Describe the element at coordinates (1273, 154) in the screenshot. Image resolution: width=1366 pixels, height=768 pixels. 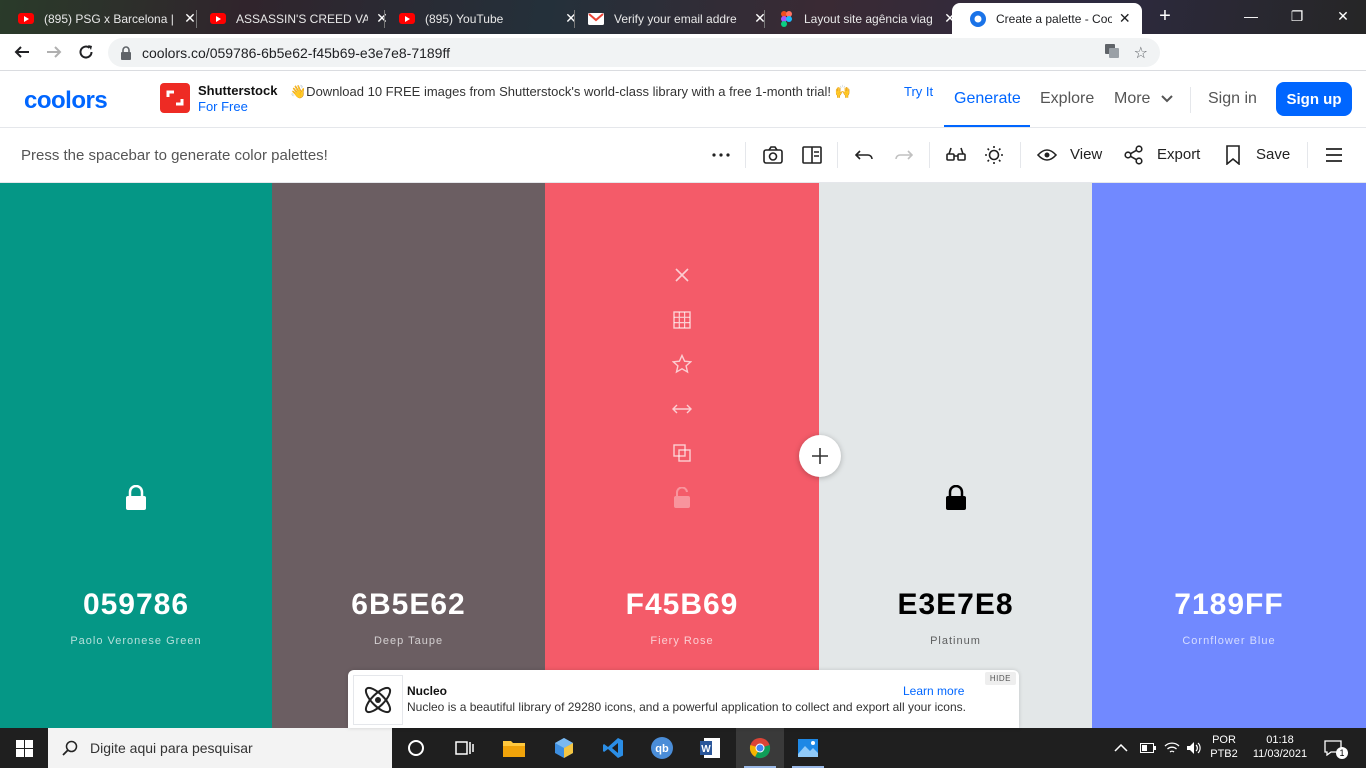
I see `save-button: Save` at that location.